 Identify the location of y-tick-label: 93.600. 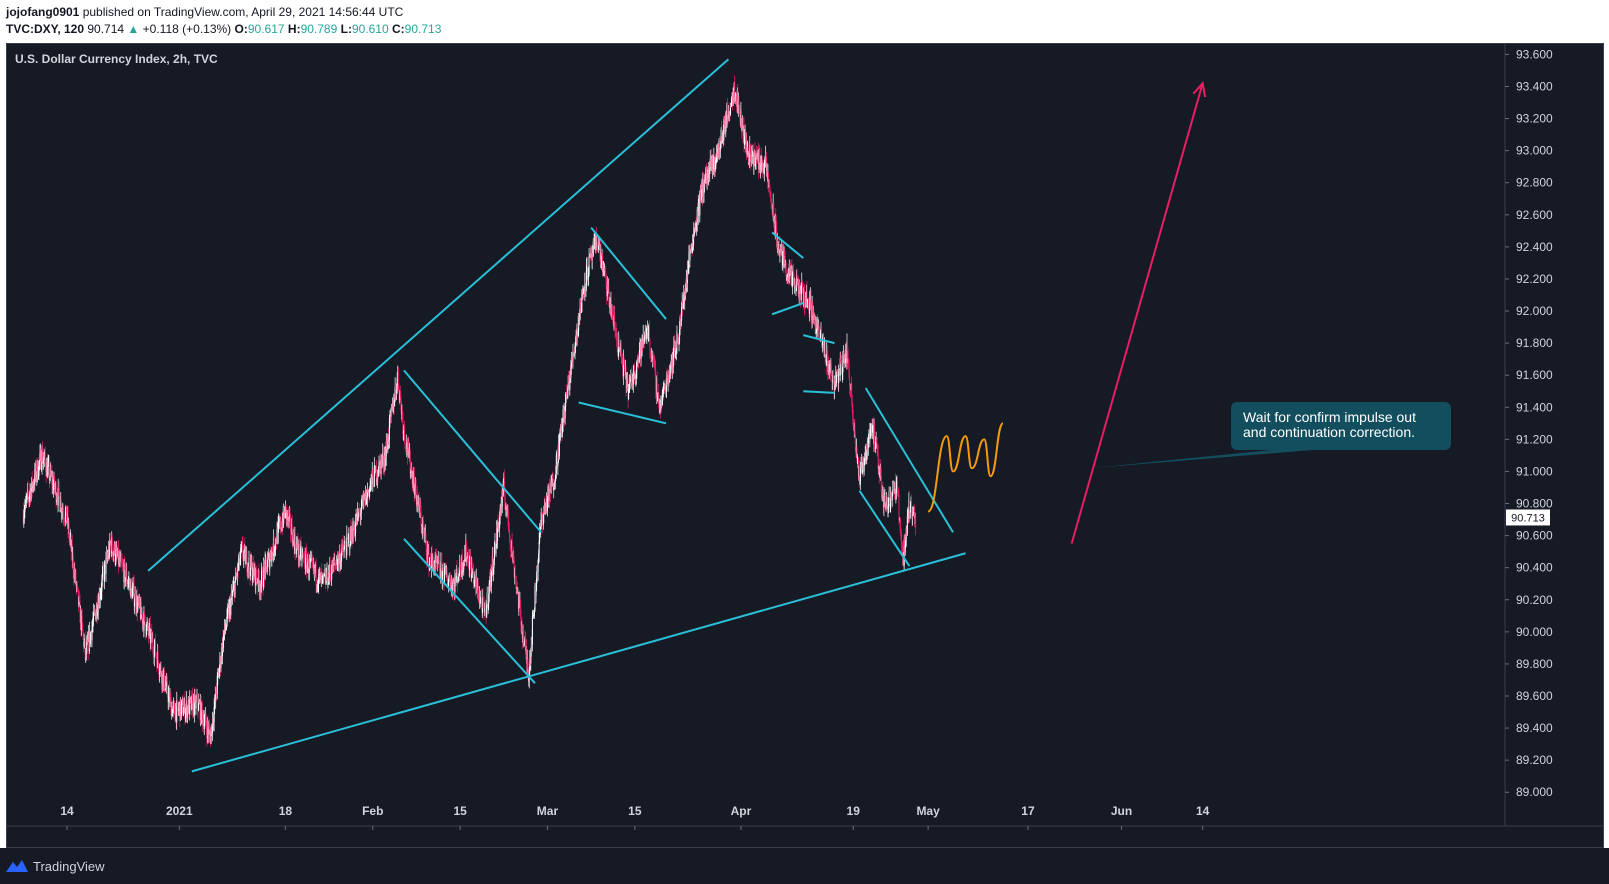
(1534, 54).